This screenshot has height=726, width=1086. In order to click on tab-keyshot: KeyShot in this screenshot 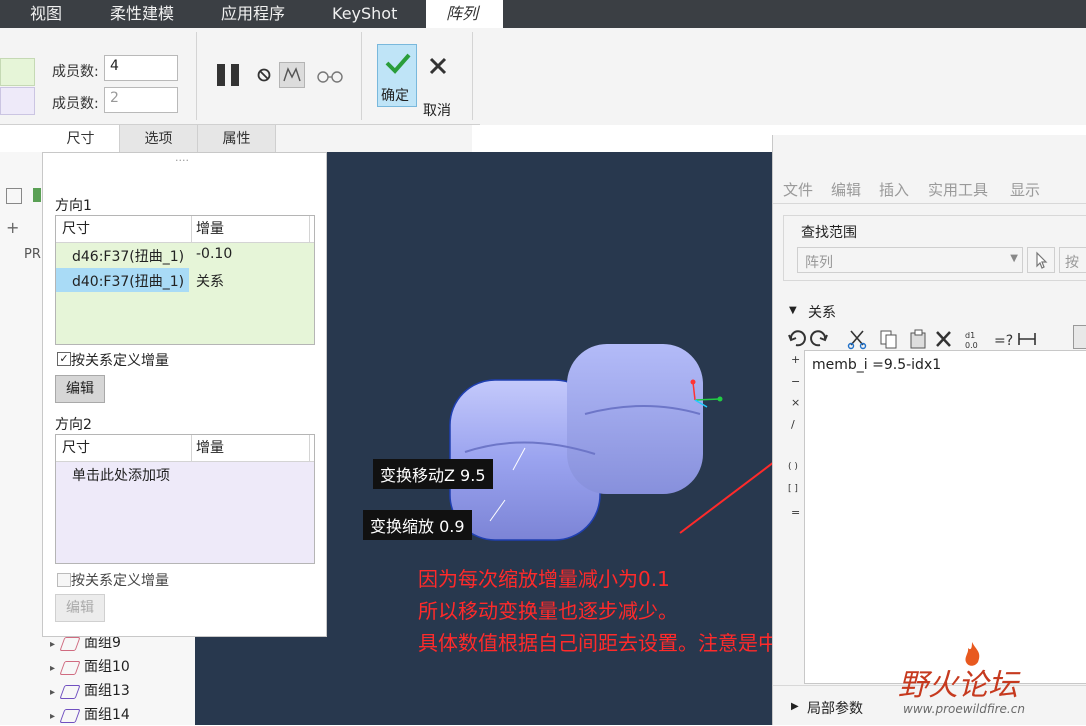, I will do `click(364, 14)`.